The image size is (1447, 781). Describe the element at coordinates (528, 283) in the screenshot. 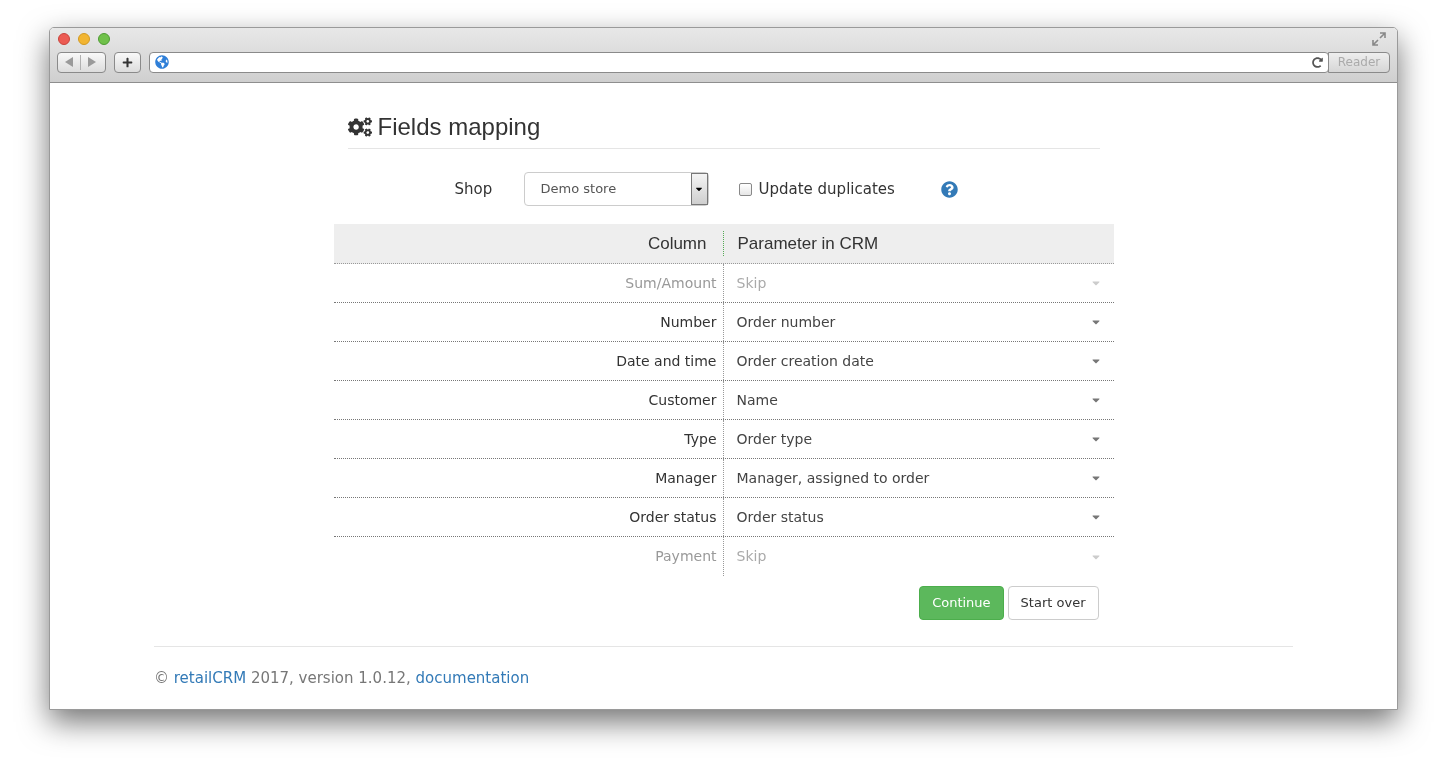

I see `column-name: Sum/Amount` at that location.